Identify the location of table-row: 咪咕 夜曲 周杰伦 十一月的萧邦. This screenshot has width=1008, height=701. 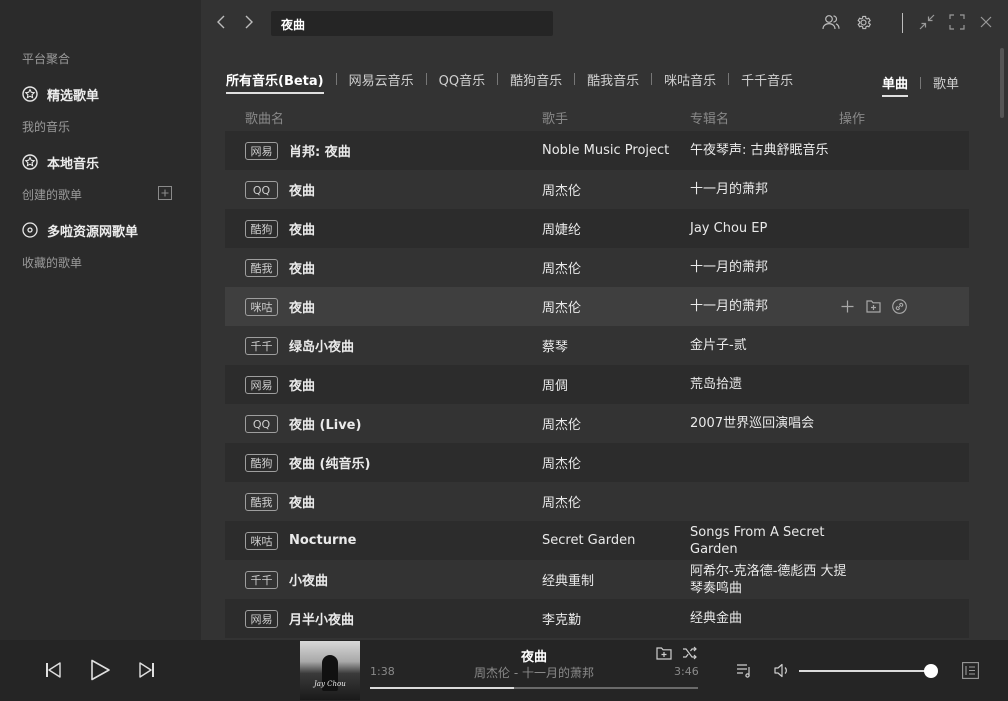
(597, 306).